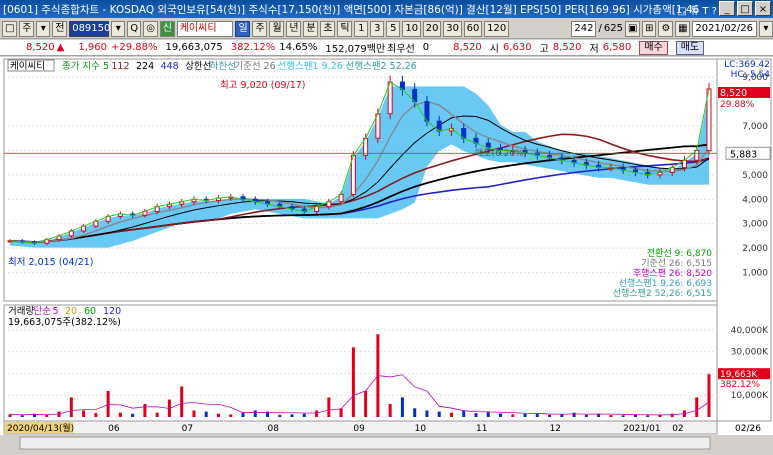 This screenshot has height=455, width=773. What do you see at coordinates (56, 311) in the screenshot?
I see `volume-legend-entry: 5` at bounding box center [56, 311].